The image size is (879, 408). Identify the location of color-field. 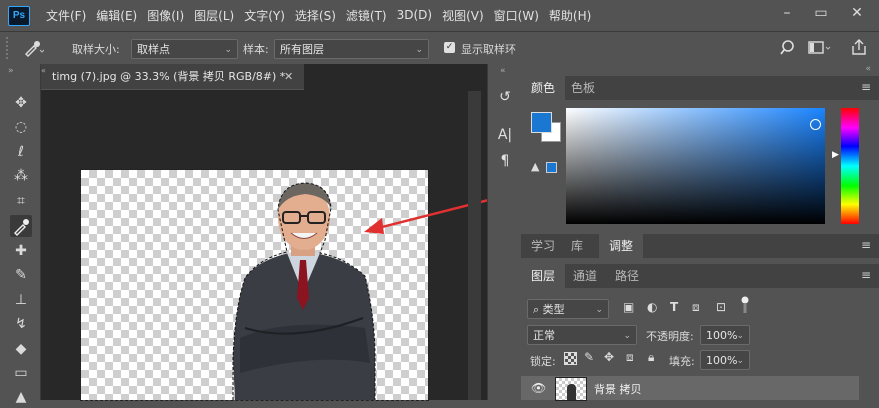
(695, 166).